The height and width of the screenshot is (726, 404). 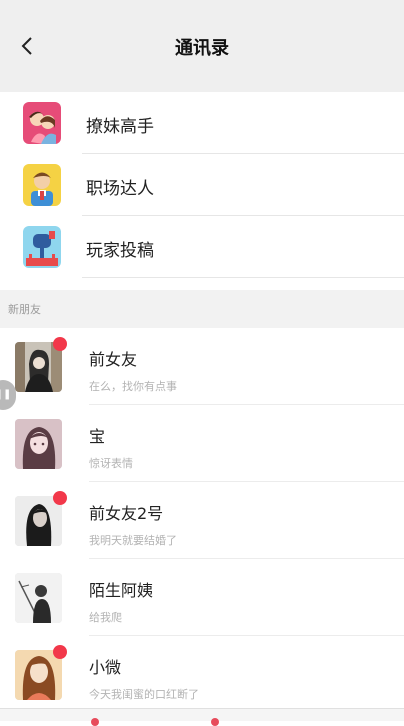 I want to click on friend-name: 前女友, so click(x=113, y=359).